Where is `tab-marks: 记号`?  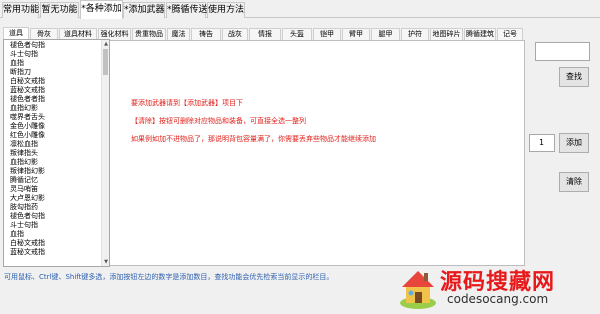
tab-marks: 记号 is located at coordinates (510, 34).